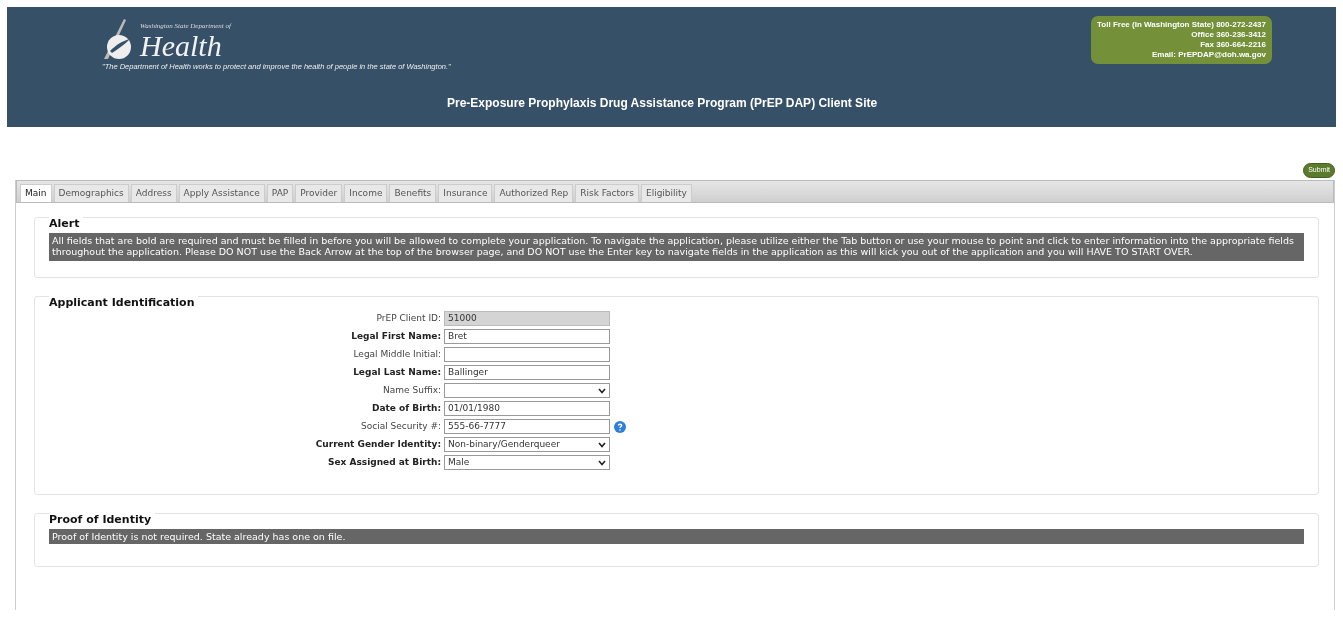 The width and height of the screenshot is (1343, 636). I want to click on proof-message: Proof of Identity is not required. State already has one on file., so click(676, 536).